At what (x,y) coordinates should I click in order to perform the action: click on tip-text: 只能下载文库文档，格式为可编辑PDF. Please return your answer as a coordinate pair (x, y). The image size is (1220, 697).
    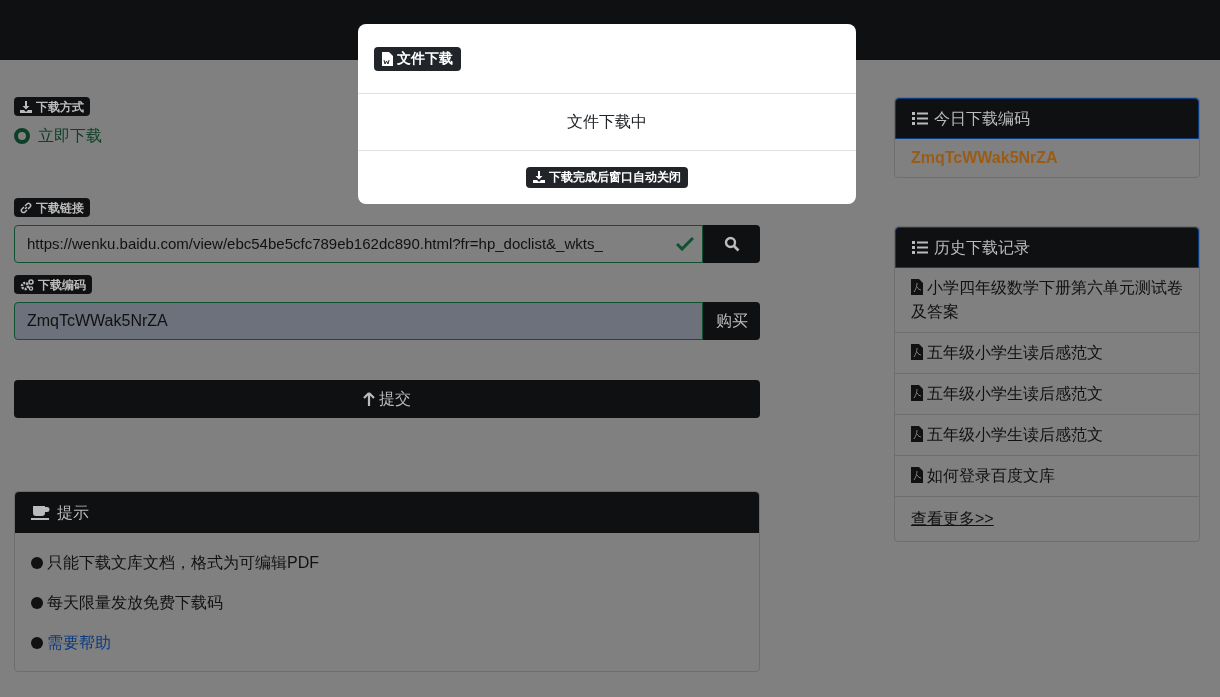
    Looking at the image, I should click on (183, 563).